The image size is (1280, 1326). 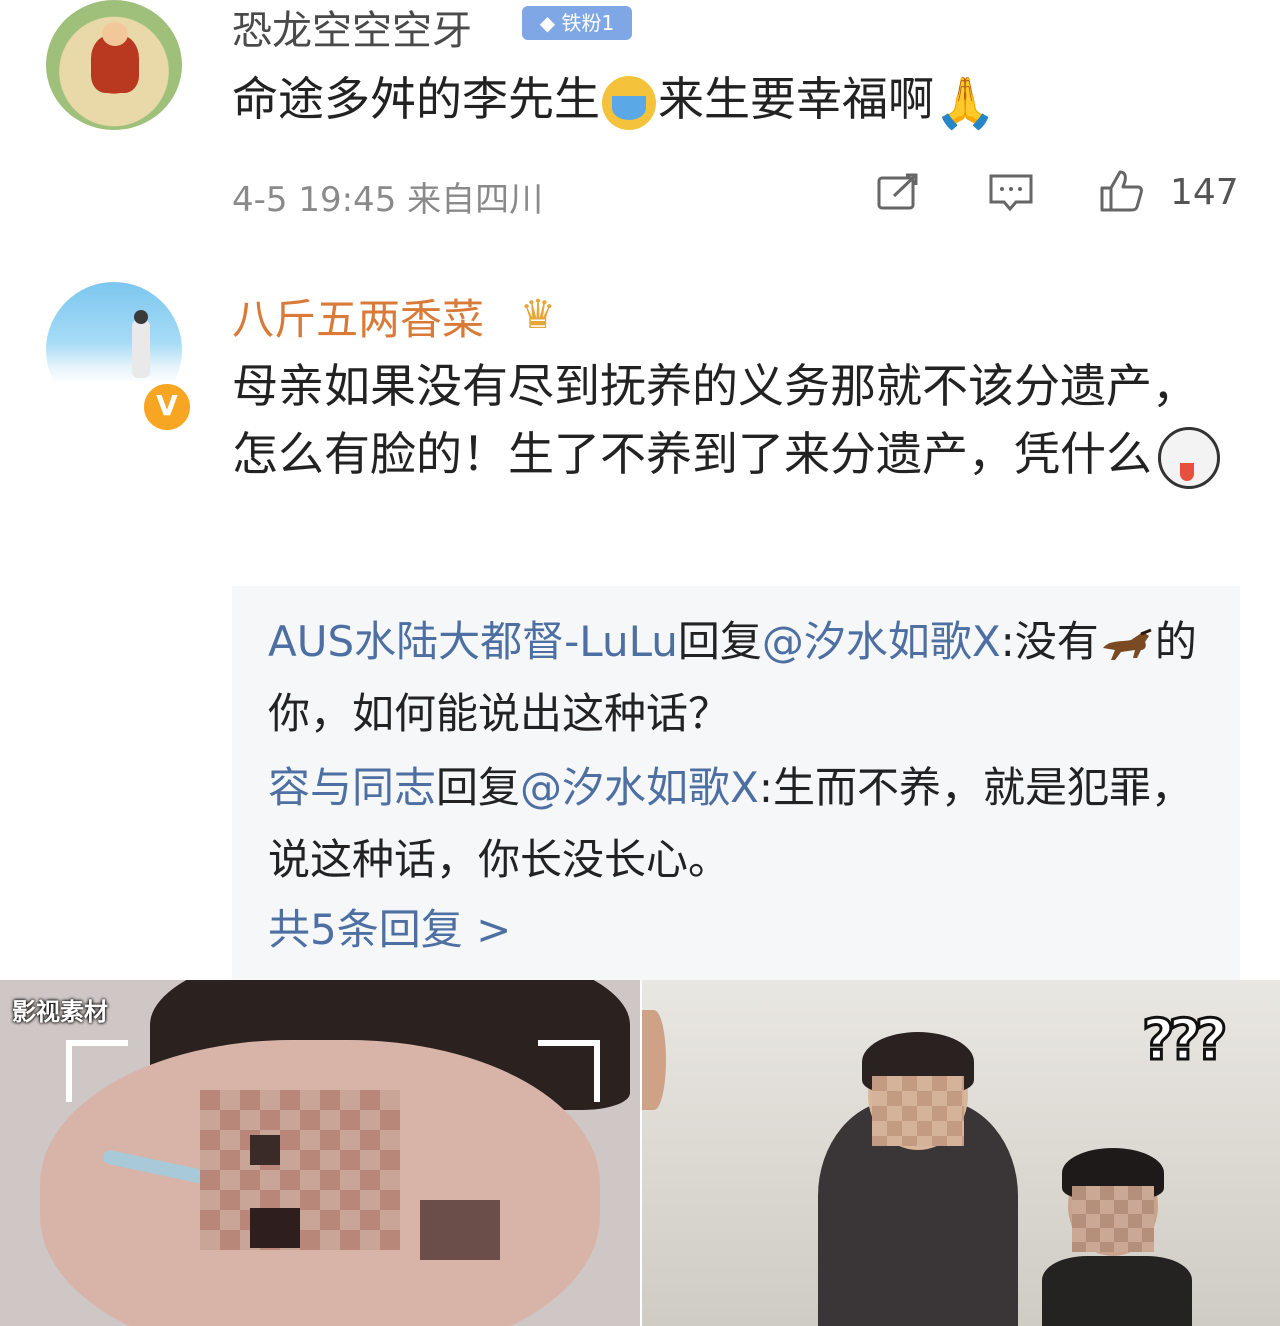 What do you see at coordinates (416, 99) in the screenshot?
I see `comment-text-part: 命途多舛的李先生` at bounding box center [416, 99].